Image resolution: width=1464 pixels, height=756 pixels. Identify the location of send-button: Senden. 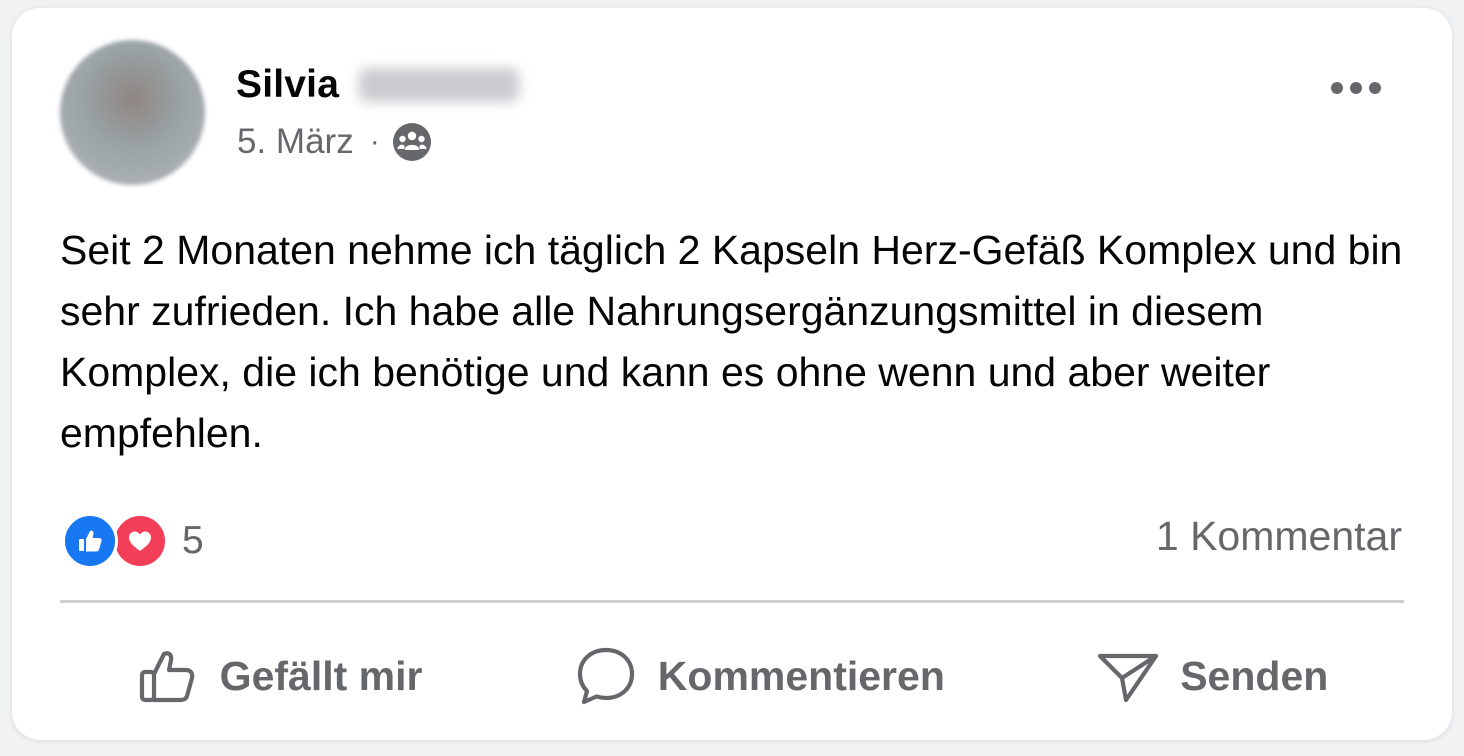
(1212, 676).